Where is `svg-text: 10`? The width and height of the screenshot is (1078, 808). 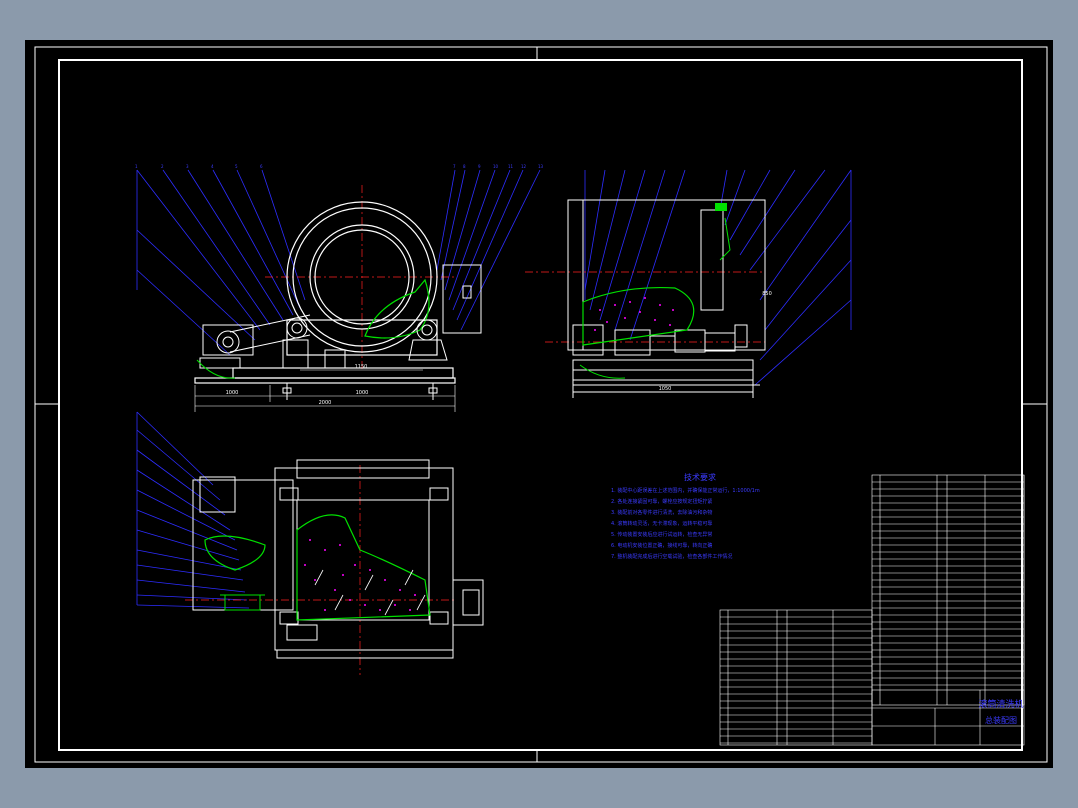
svg-text: 10 is located at coordinates (496, 166).